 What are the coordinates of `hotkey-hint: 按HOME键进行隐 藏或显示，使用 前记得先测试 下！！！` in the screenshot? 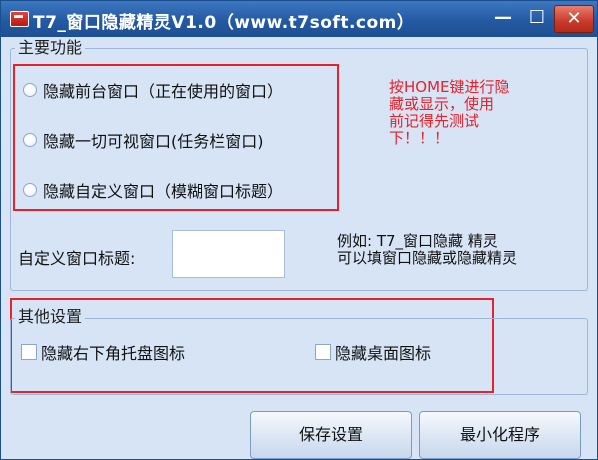 It's located at (474, 113).